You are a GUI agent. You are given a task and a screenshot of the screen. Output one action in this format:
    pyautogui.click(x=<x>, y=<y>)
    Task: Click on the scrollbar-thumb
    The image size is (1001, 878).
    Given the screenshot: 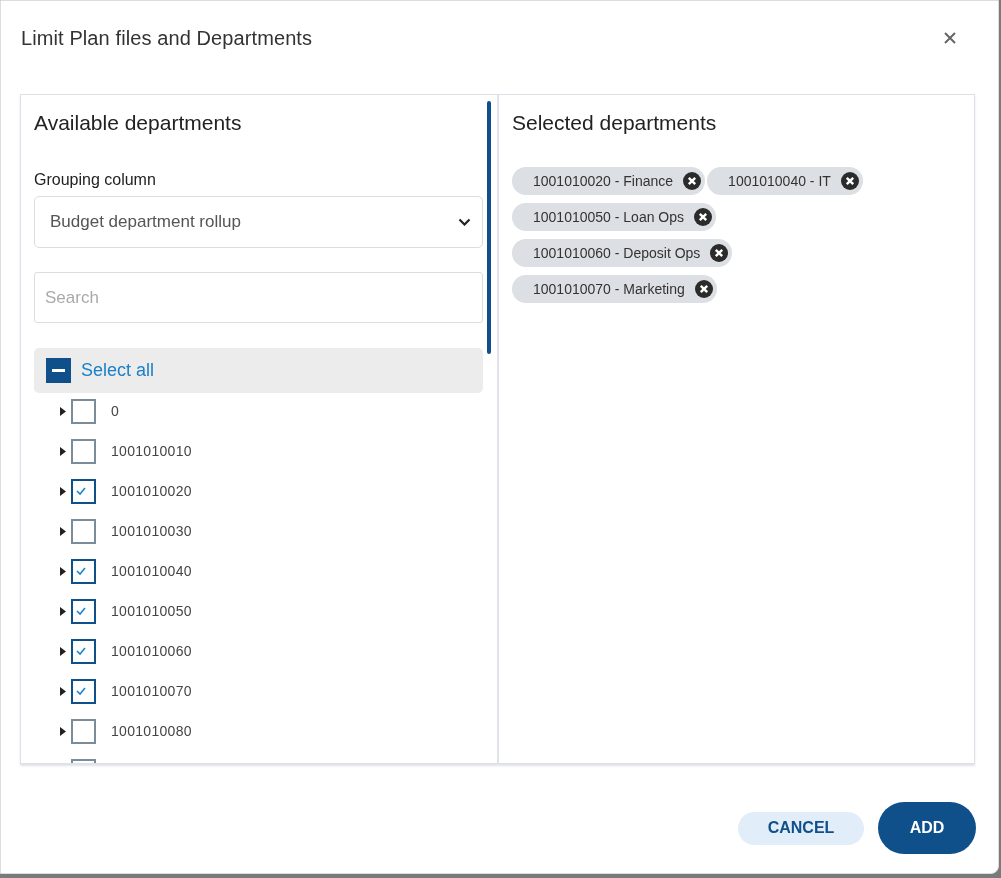 What is the action you would take?
    pyautogui.click(x=489, y=227)
    